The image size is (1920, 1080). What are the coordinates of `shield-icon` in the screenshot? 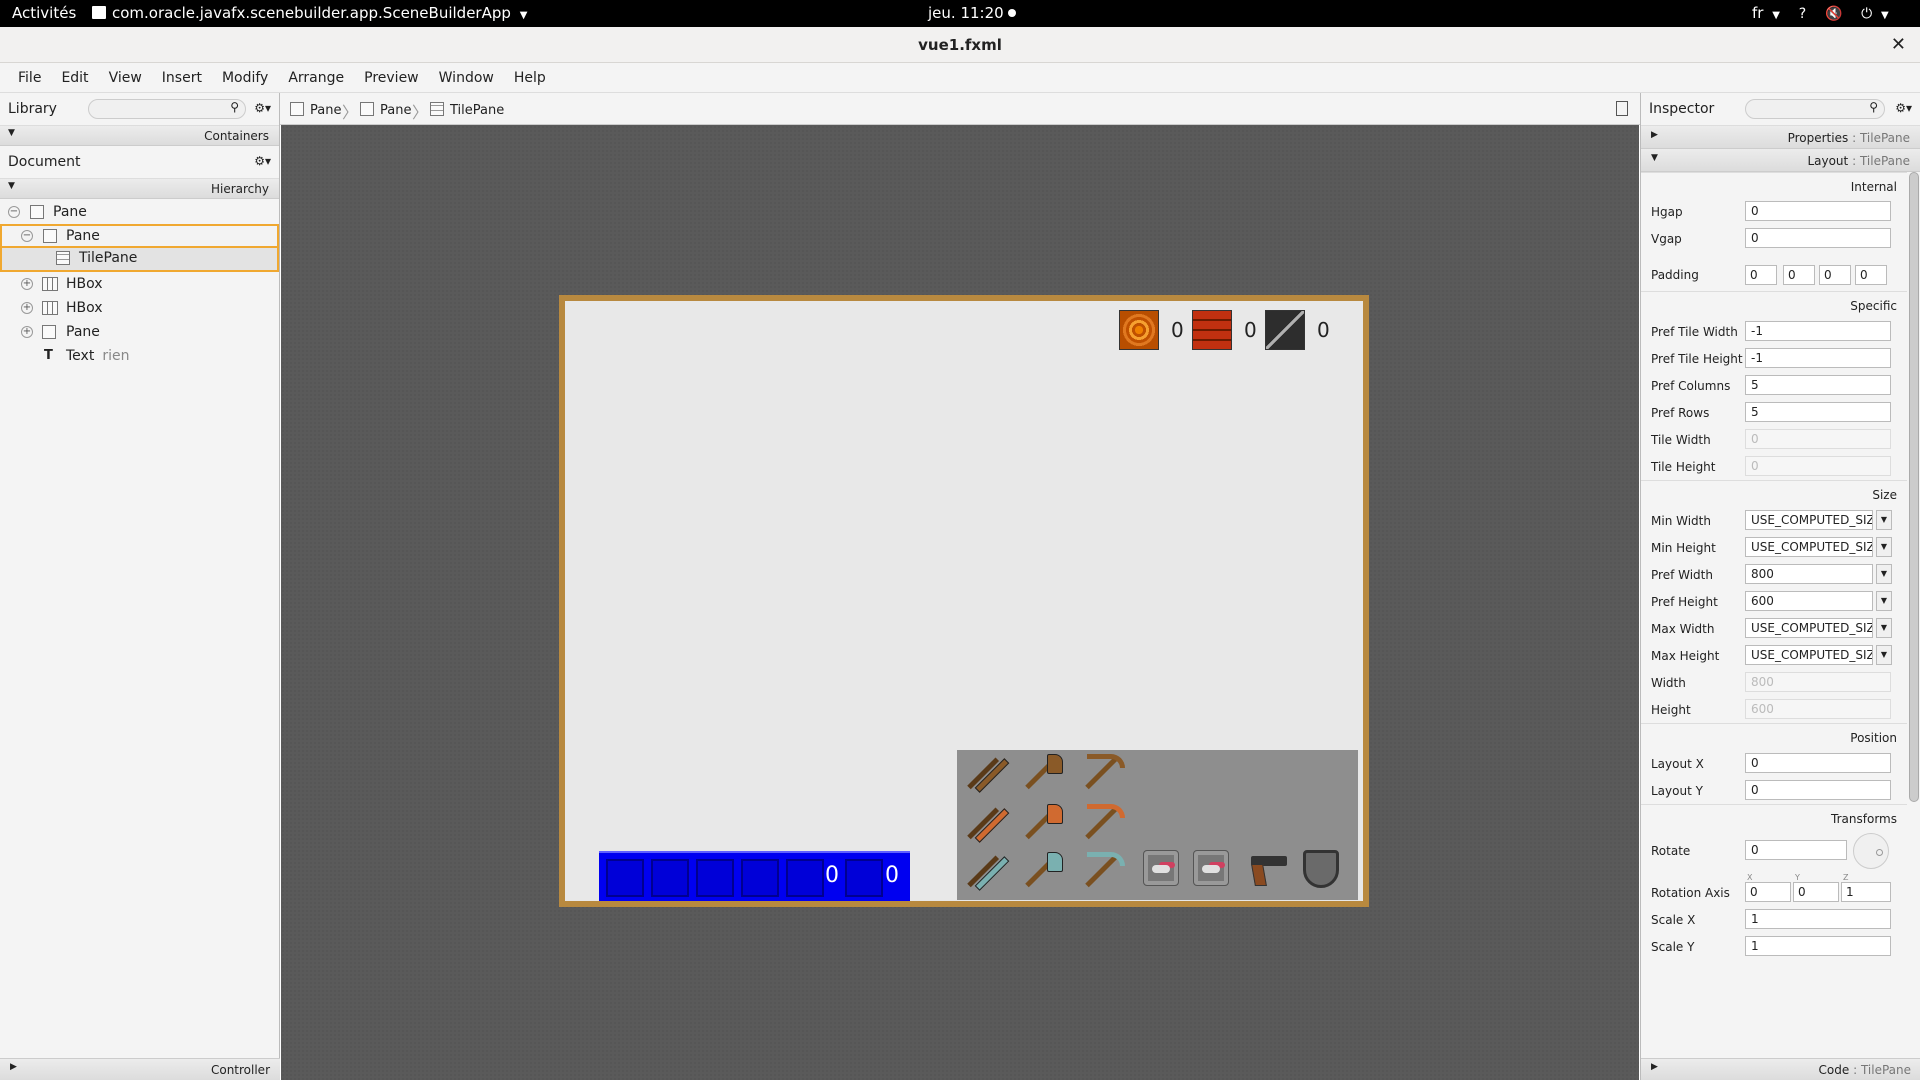 It's located at (1321, 869).